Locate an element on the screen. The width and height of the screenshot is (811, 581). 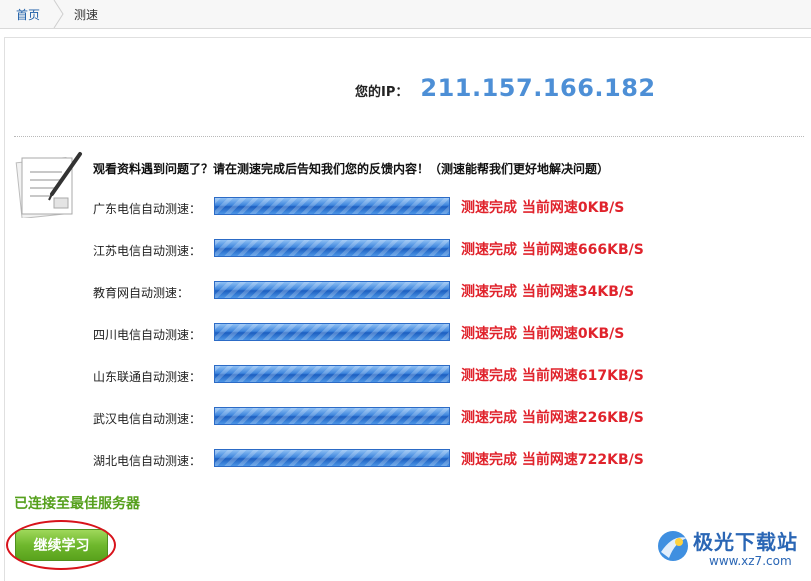
speedtest-label: 教育网自动测速： is located at coordinates (141, 293).